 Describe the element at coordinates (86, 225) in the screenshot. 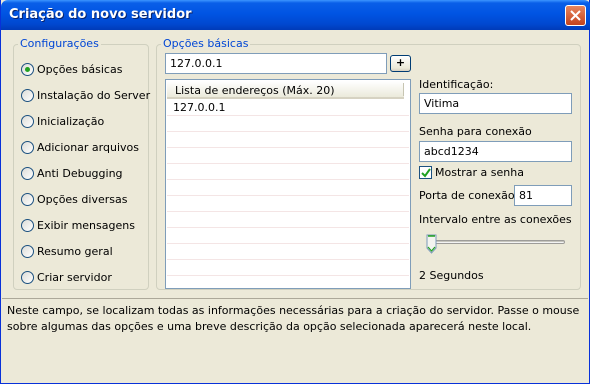

I see `config-option-label: Exibir mensagens` at that location.